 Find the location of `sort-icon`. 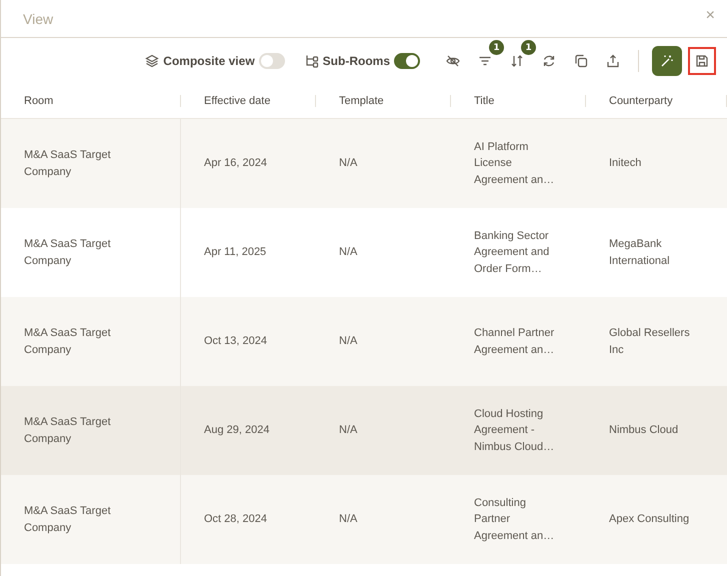

sort-icon is located at coordinates (517, 61).